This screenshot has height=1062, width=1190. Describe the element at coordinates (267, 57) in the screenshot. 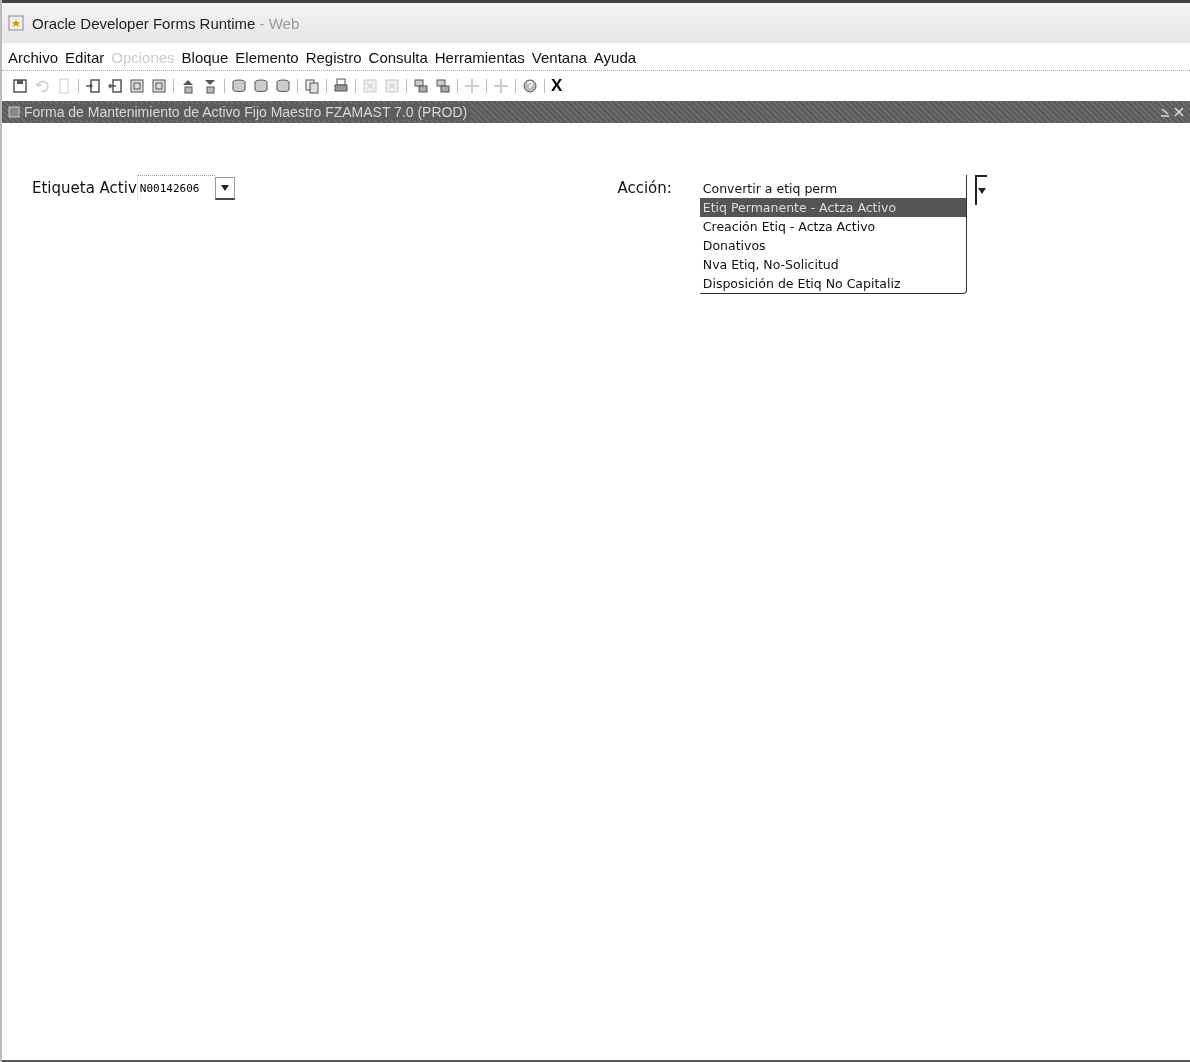

I see `menu-item: Elemento` at that location.